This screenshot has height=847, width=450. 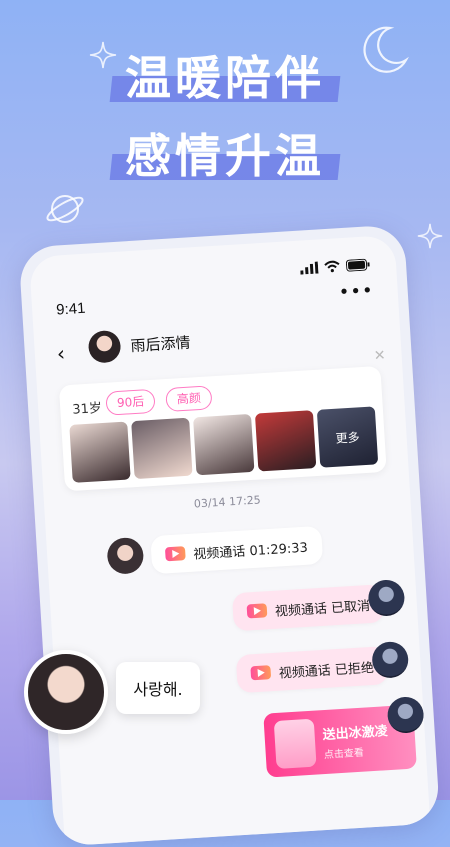 I want to click on status-time: 9:41, so click(x=70, y=309).